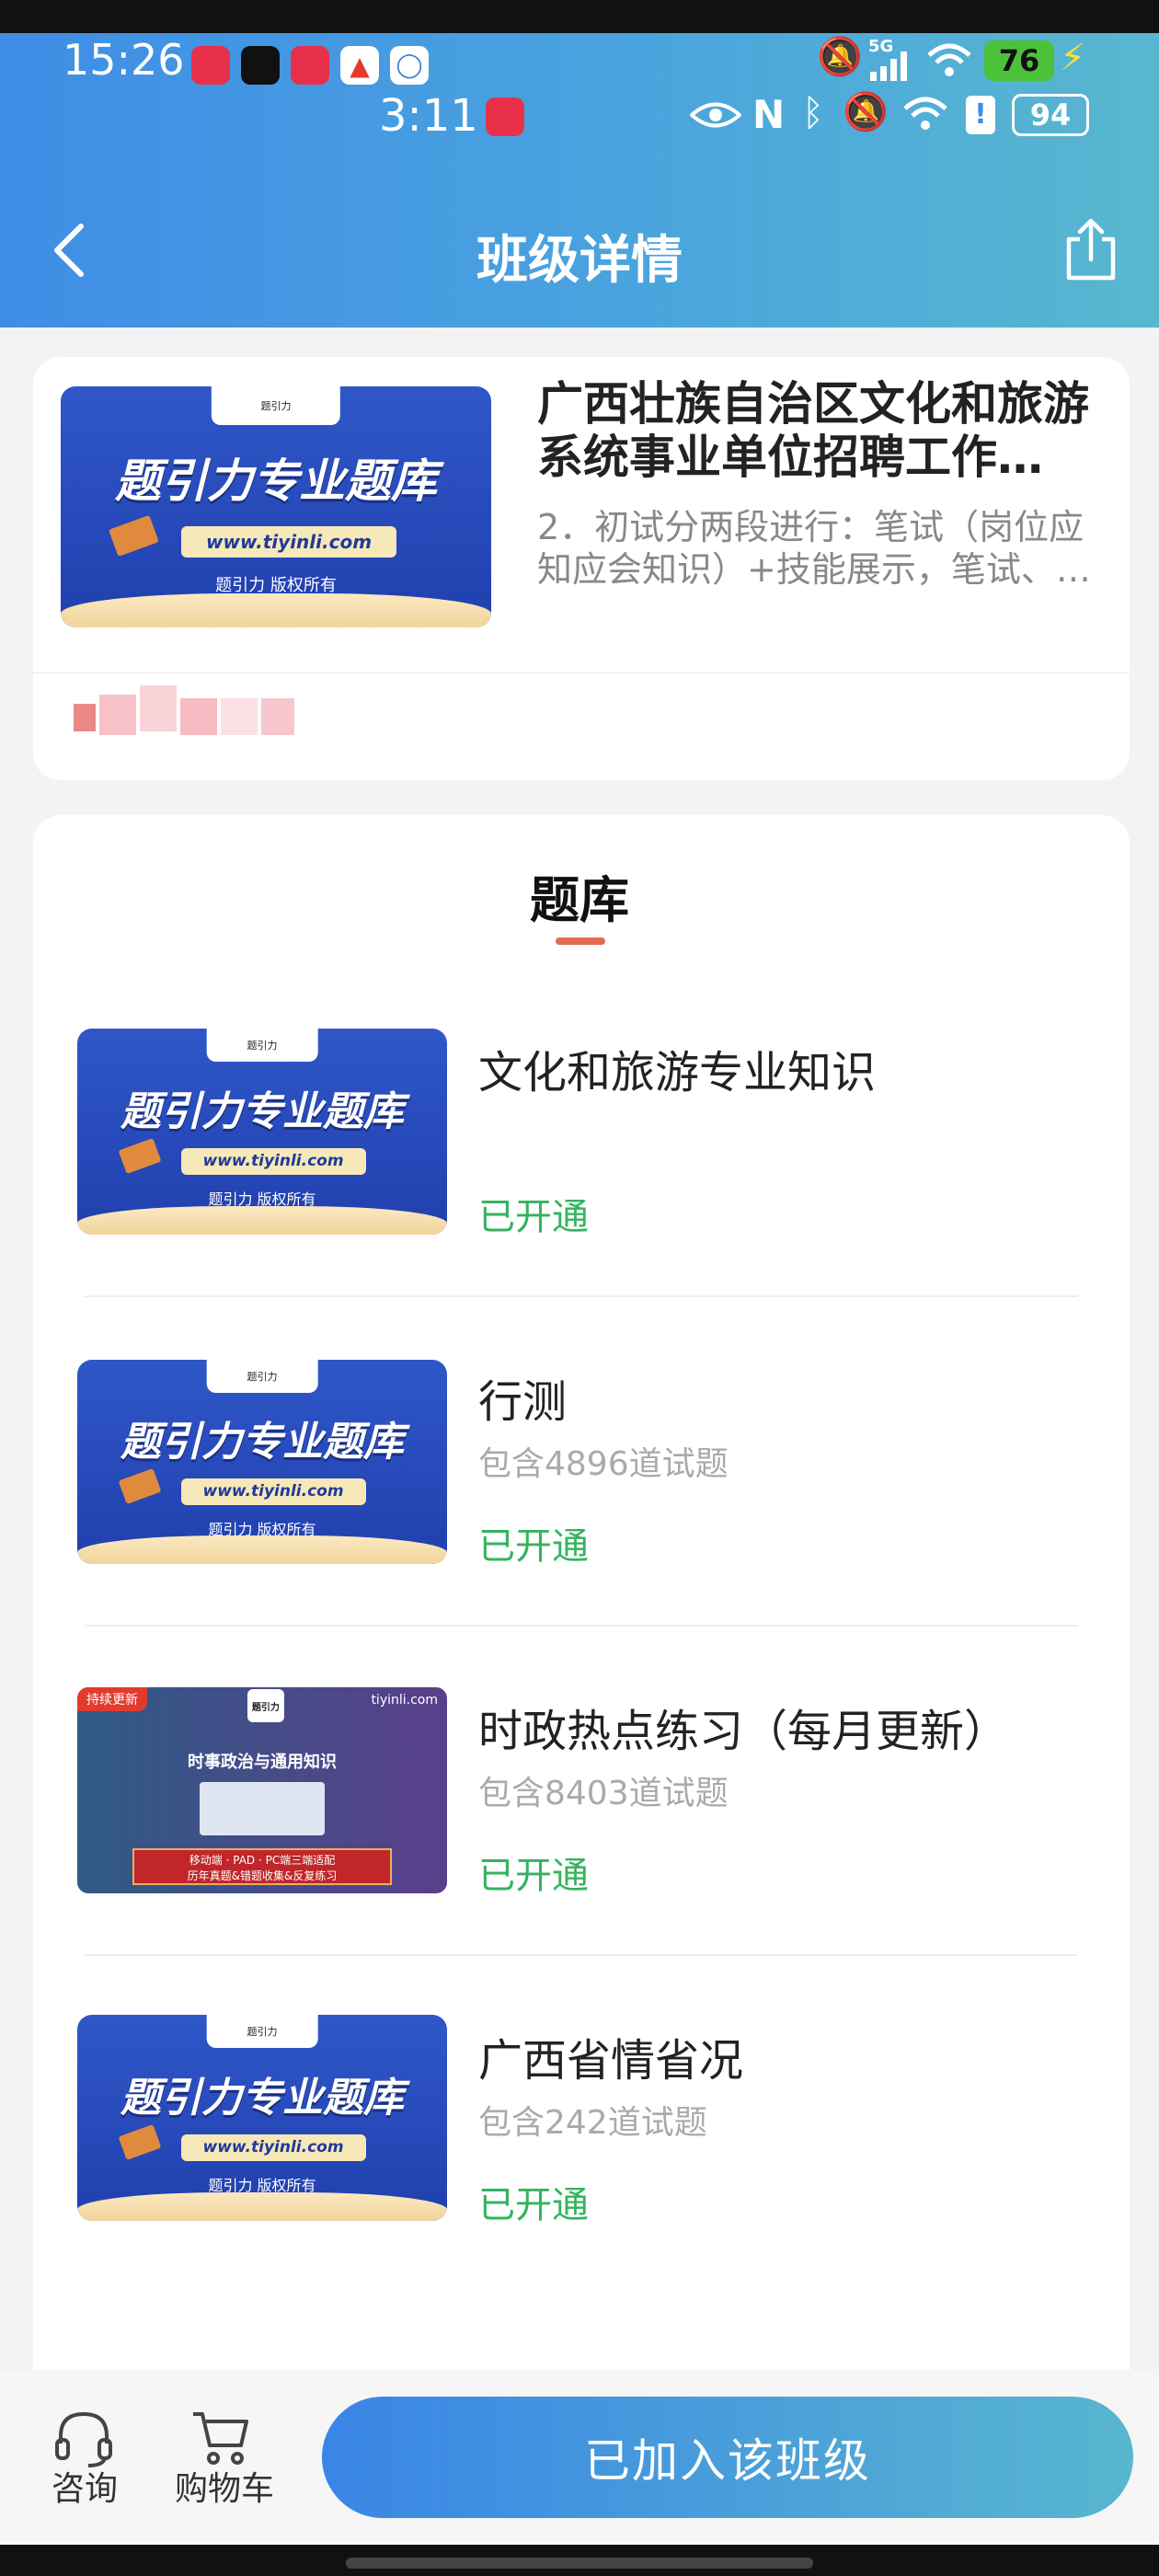 The image size is (1159, 2576). Describe the element at coordinates (262, 1763) in the screenshot. I see `cover-headline: 时事政治与通用知识` at that location.